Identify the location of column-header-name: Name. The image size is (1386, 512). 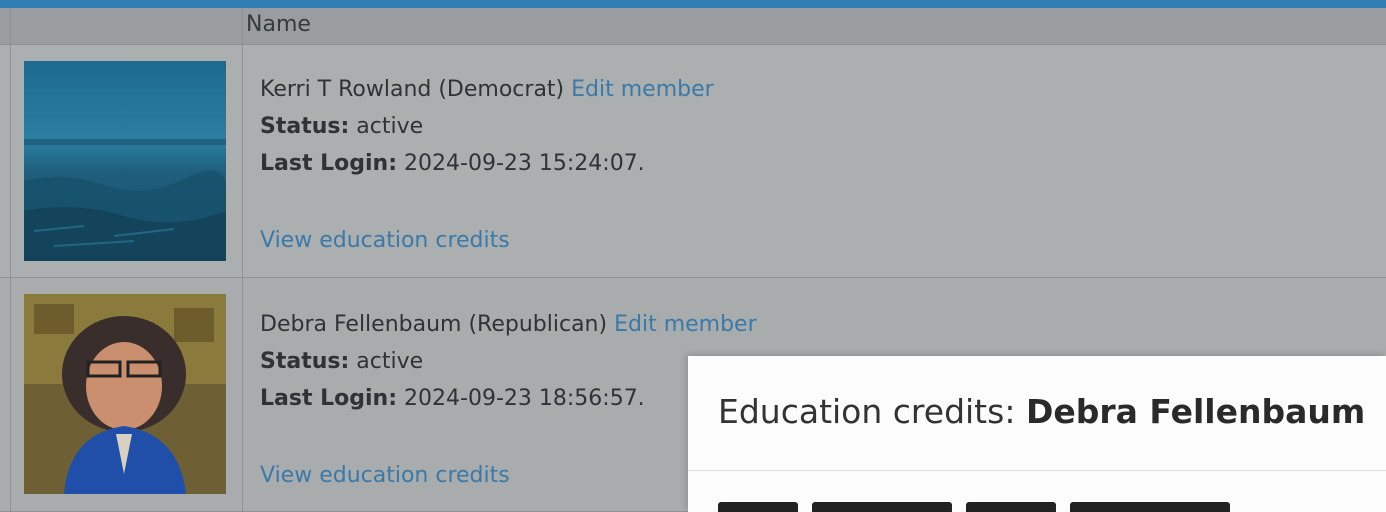
(278, 24).